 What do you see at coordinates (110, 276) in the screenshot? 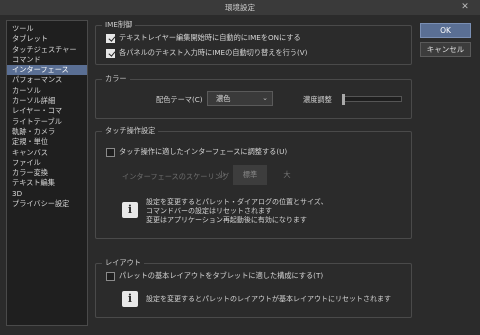
I see `tablet-layout-checkbox` at bounding box center [110, 276].